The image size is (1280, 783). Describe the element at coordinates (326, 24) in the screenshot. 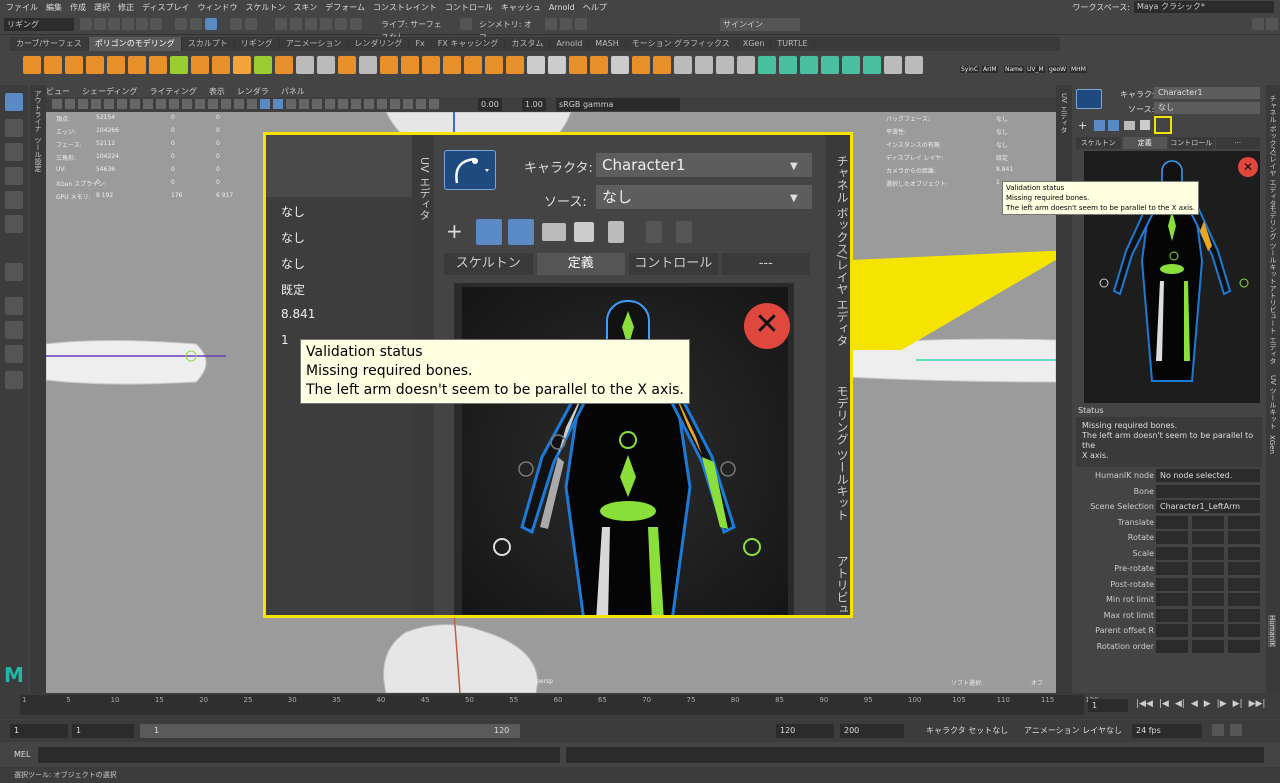

I see `snap-vertex-icon` at that location.